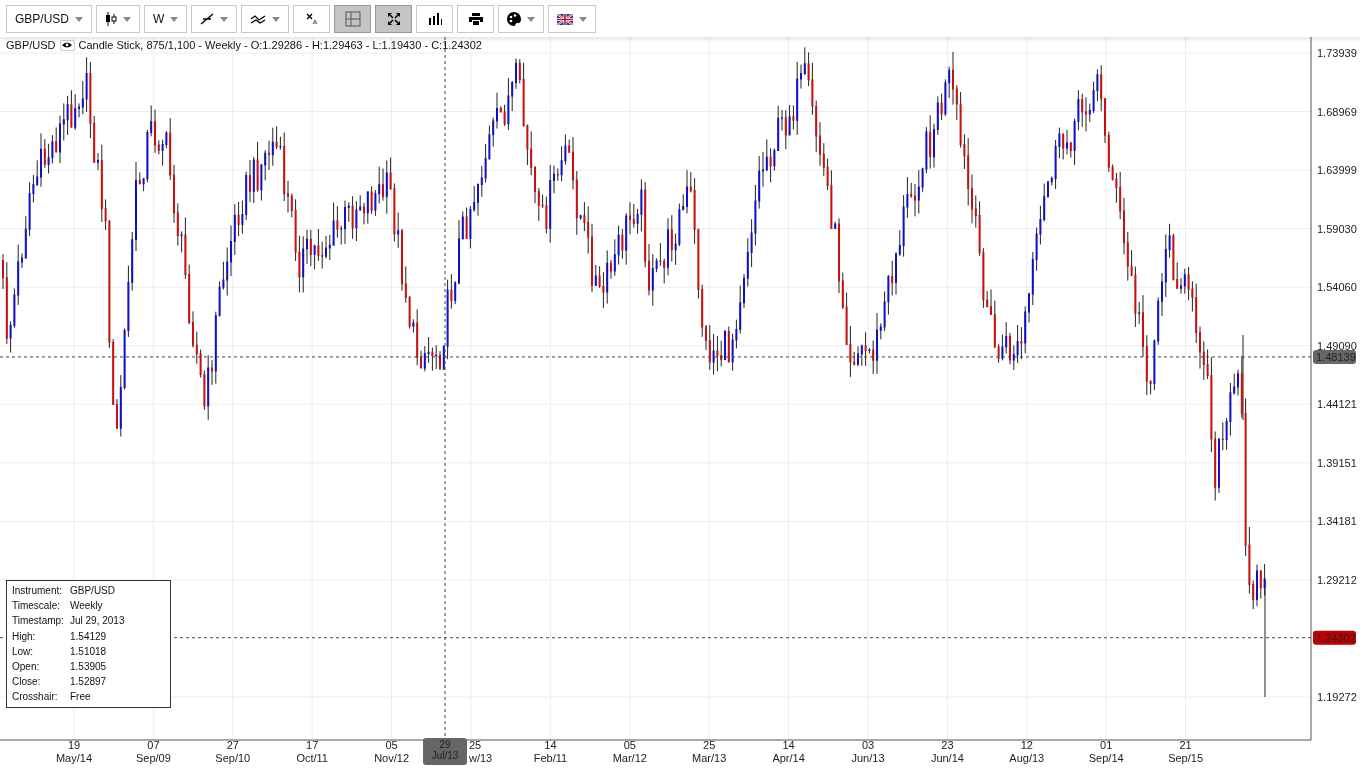 Image resolution: width=1360 pixels, height=768 pixels. I want to click on time-label: 14 Feb/11, so click(550, 751).